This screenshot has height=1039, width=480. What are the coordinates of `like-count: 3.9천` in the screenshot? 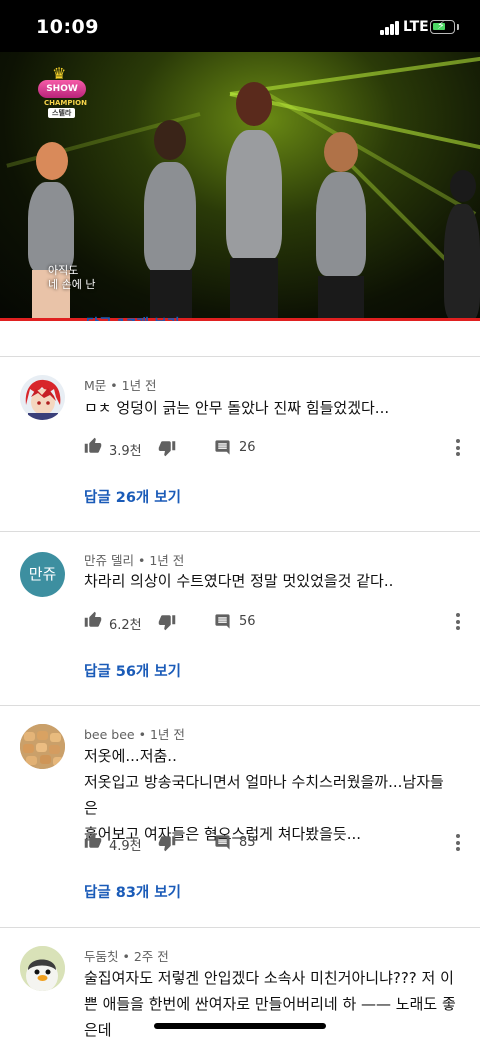 It's located at (125, 451).